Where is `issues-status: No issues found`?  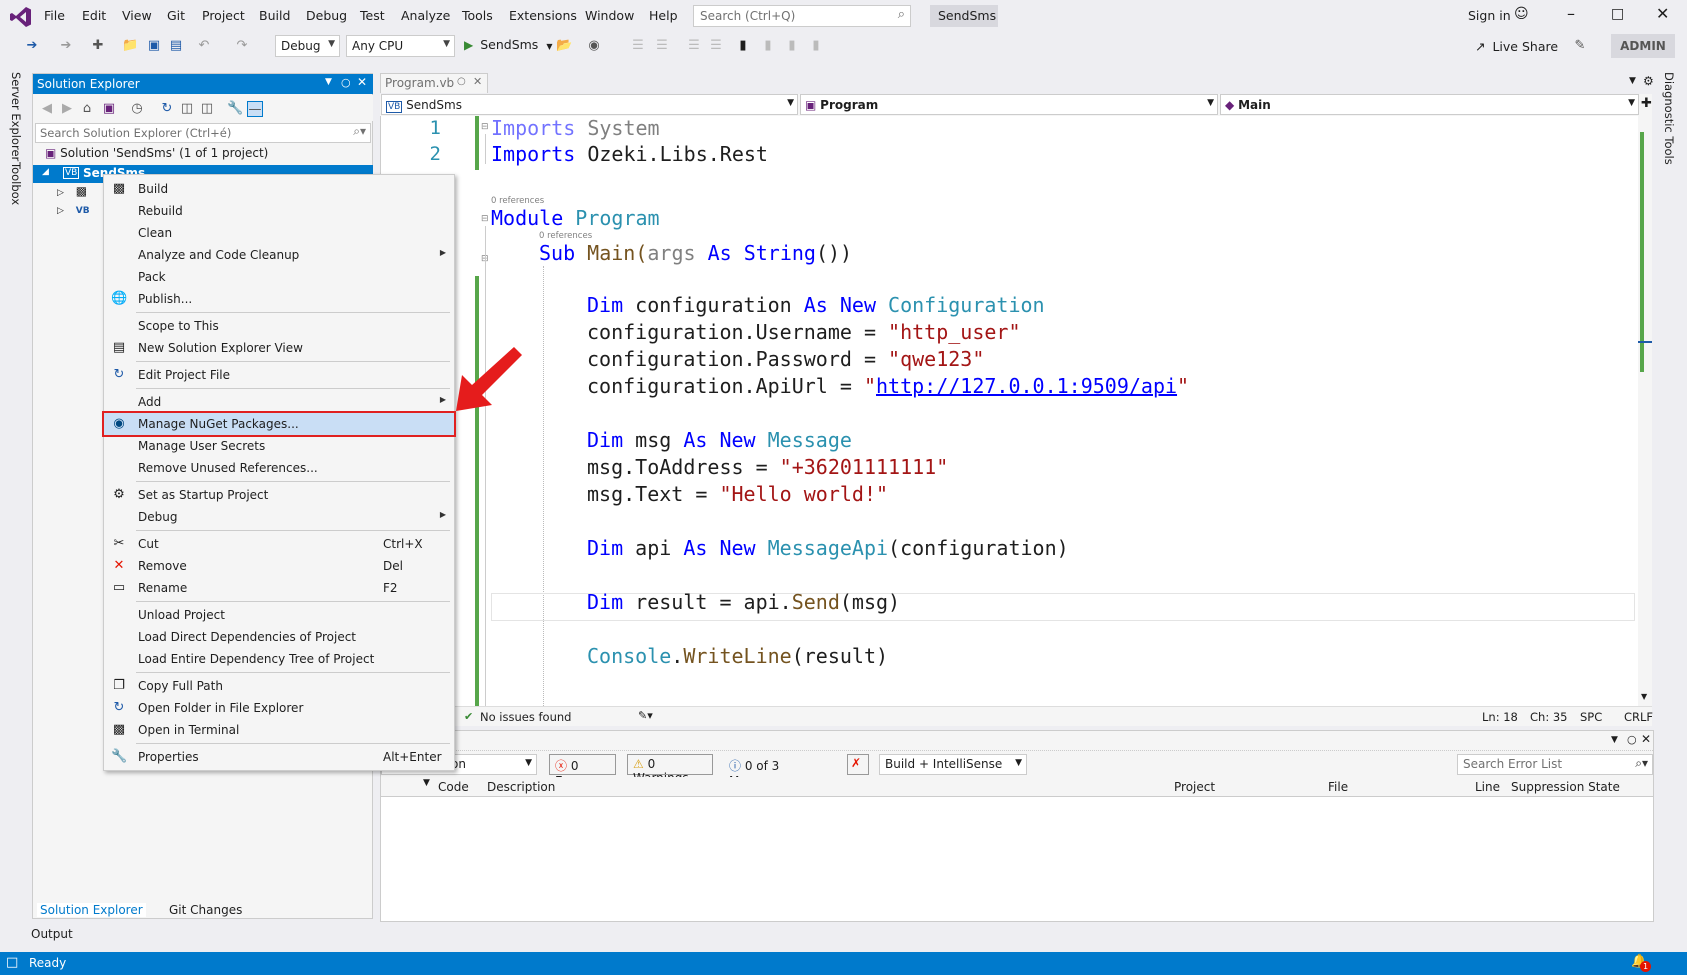
issues-status: No issues found is located at coordinates (525, 717).